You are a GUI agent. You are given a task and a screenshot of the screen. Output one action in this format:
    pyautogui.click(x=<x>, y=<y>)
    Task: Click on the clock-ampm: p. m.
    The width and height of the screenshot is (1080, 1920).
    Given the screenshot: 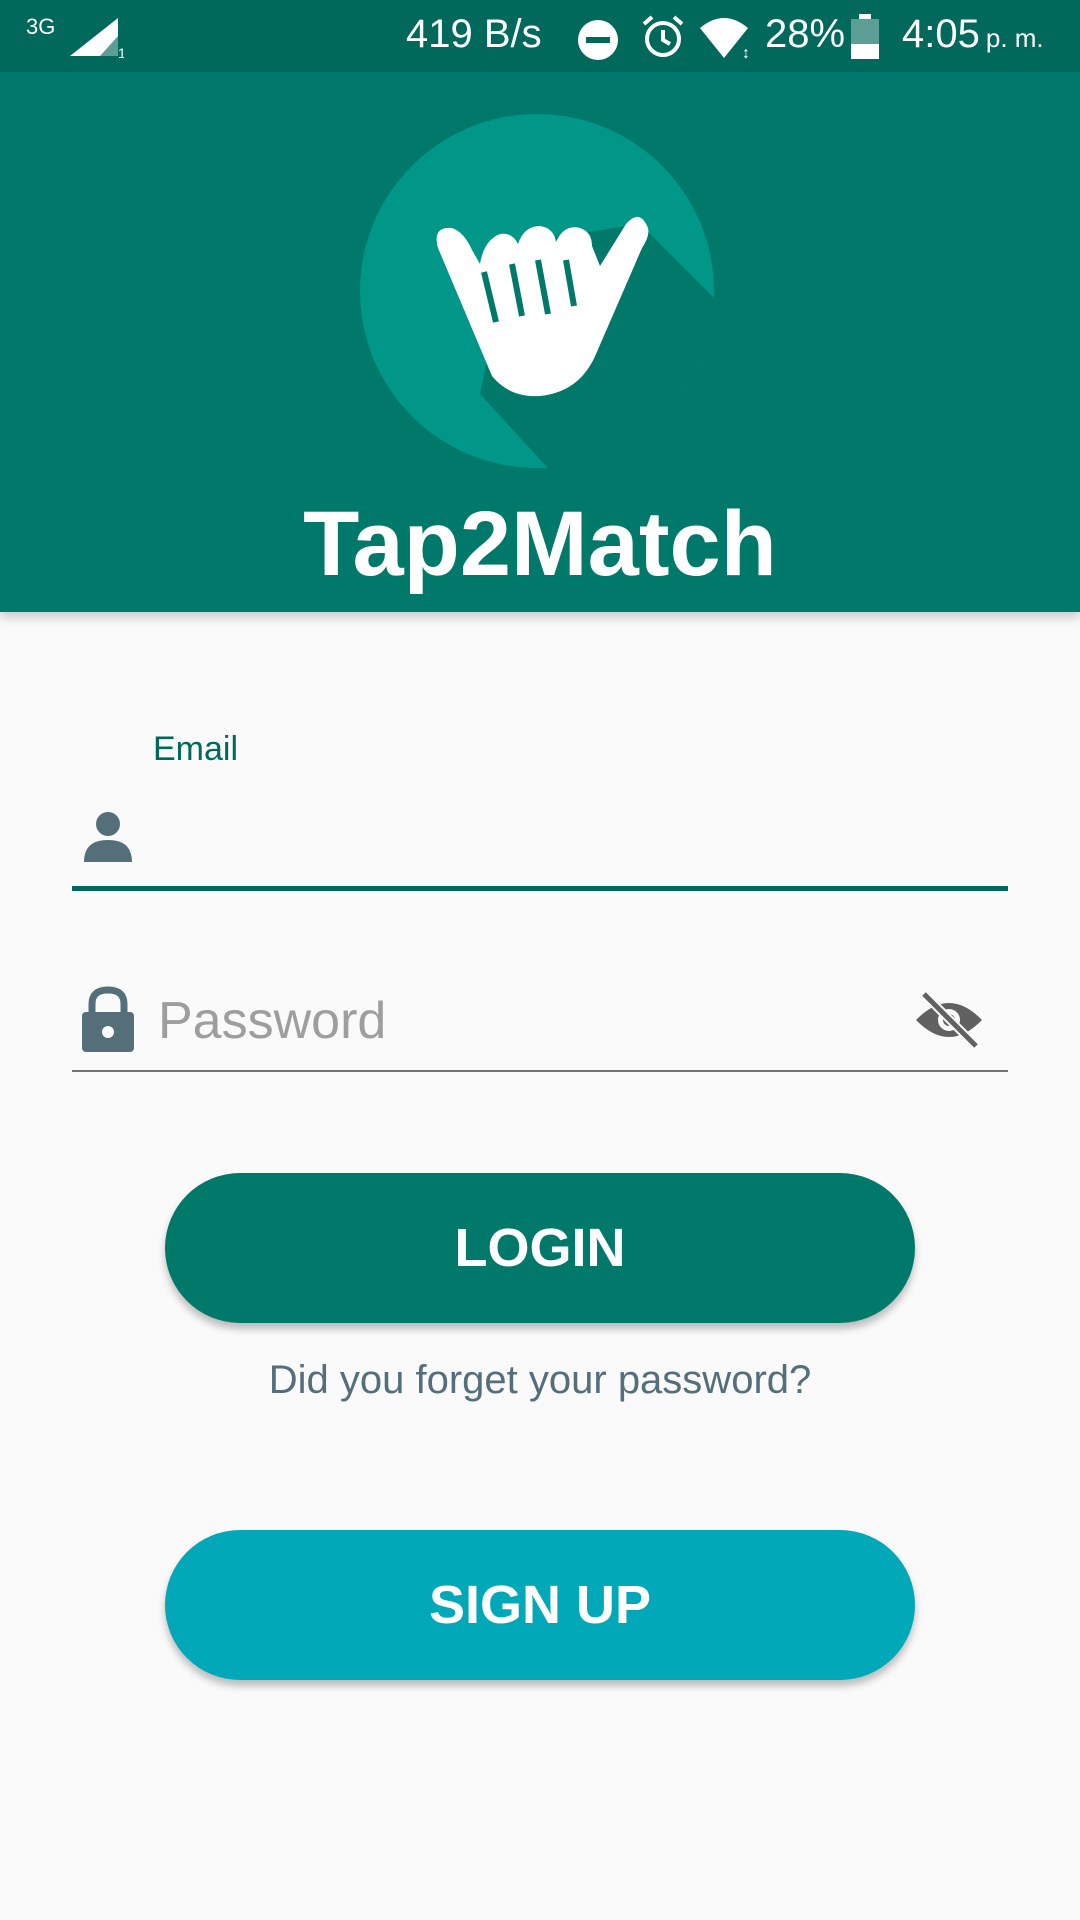 What is the action you would take?
    pyautogui.click(x=1014, y=38)
    